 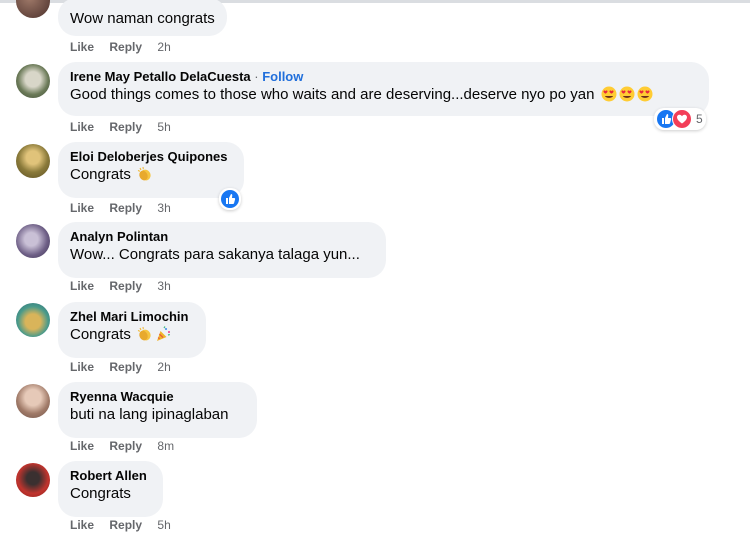 I want to click on party-popper-emoji-icon, so click(x=163, y=337).